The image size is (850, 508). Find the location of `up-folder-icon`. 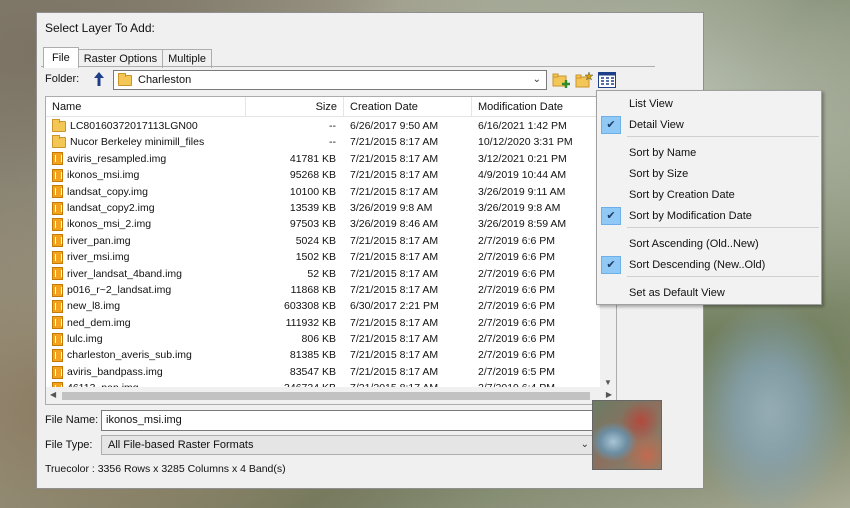

up-folder-icon is located at coordinates (99, 79).